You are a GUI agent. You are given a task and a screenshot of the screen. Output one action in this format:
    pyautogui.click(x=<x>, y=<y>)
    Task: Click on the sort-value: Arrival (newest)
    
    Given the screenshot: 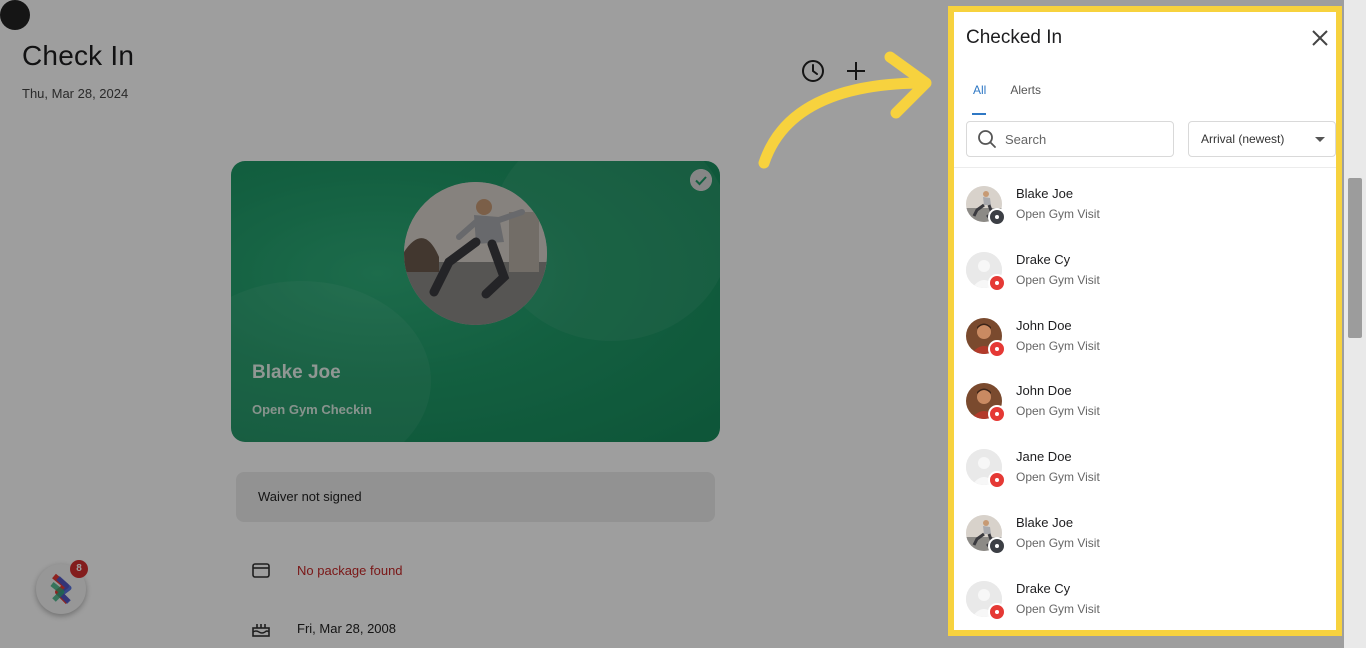 What is the action you would take?
    pyautogui.click(x=1243, y=139)
    